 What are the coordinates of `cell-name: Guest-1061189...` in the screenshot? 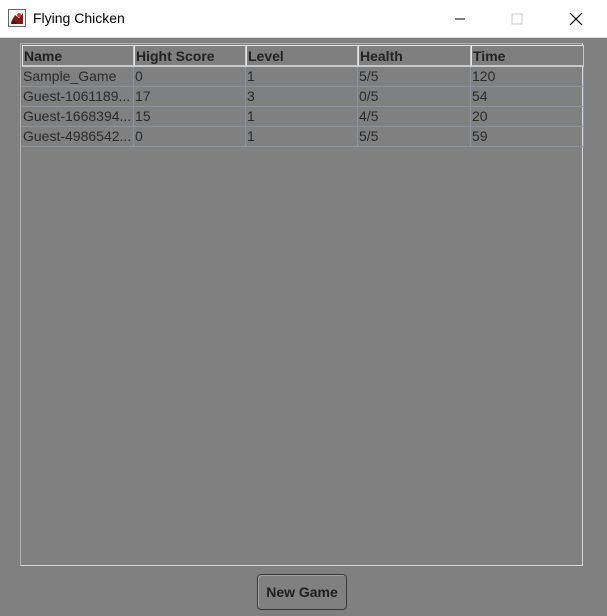 It's located at (78, 96).